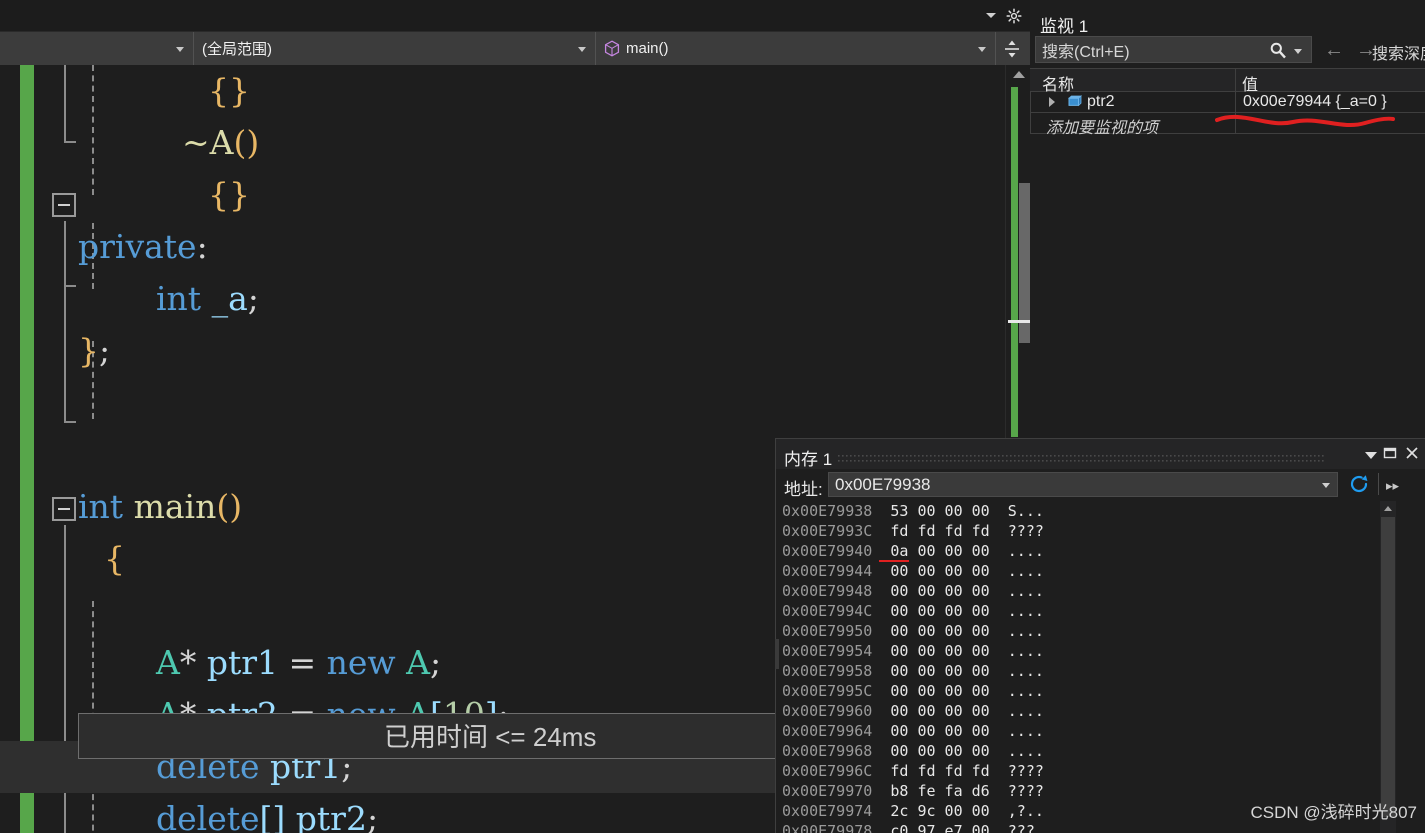  I want to click on memory-titlebar: 内存 1, so click(1100, 454).